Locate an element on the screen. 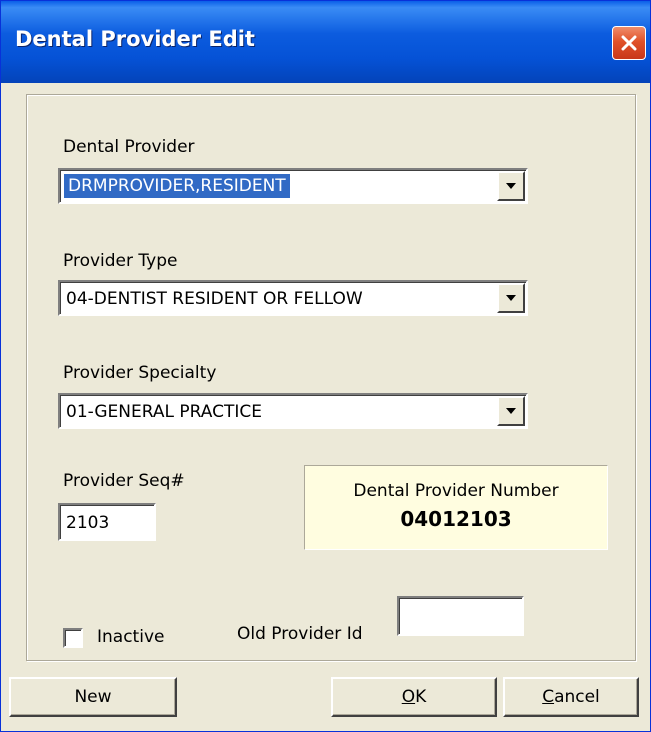 This screenshot has width=651, height=732. provider-specialty-label: Provider Specialty is located at coordinates (140, 373).